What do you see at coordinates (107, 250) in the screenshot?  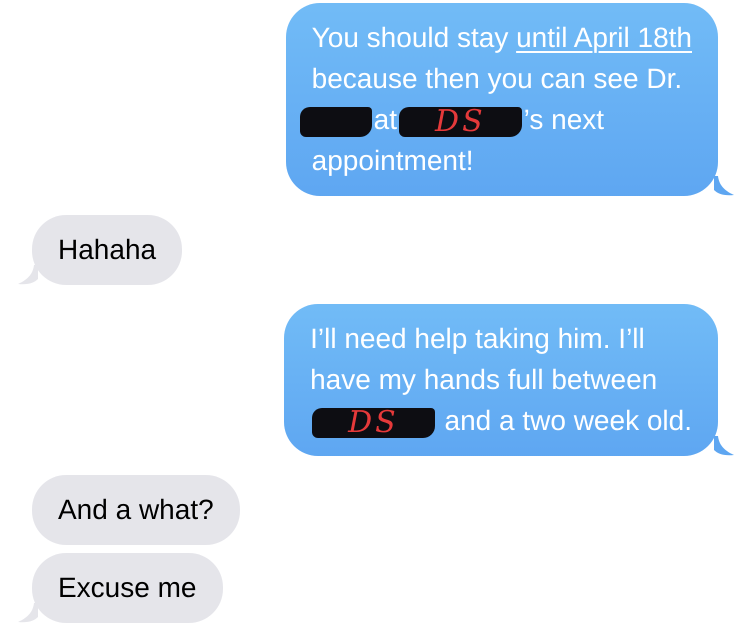 I see `message-text: Hahaha` at bounding box center [107, 250].